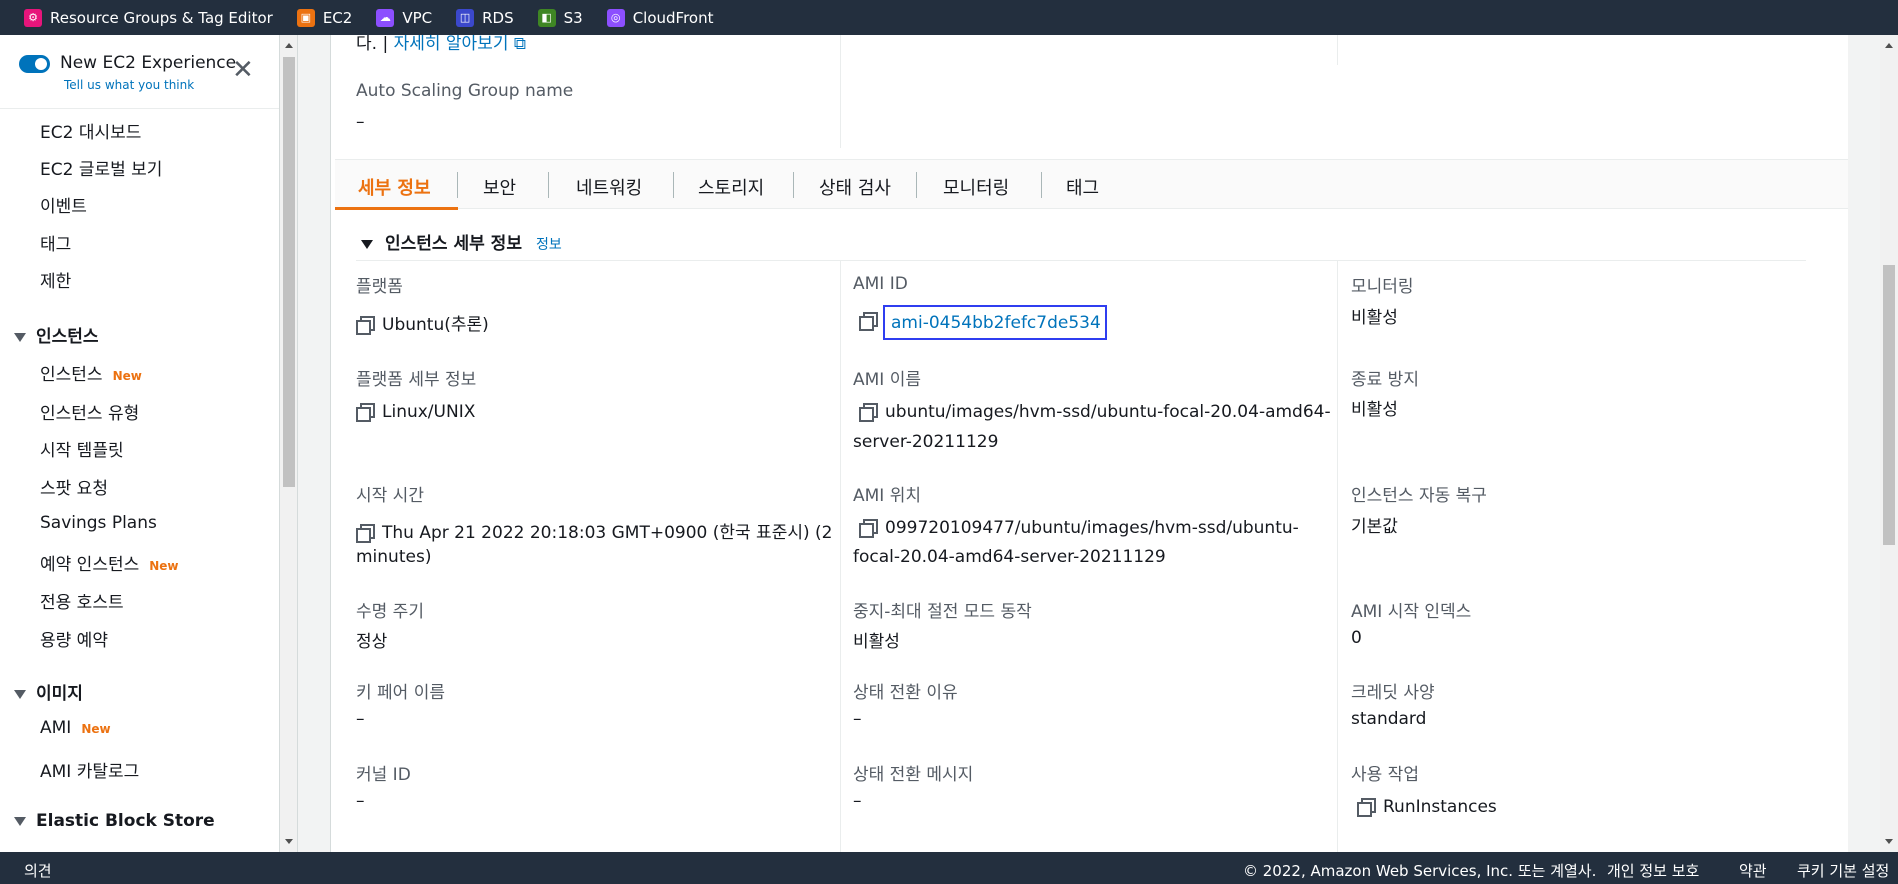 This screenshot has width=1898, height=884. I want to click on new-badge: New, so click(96, 729).